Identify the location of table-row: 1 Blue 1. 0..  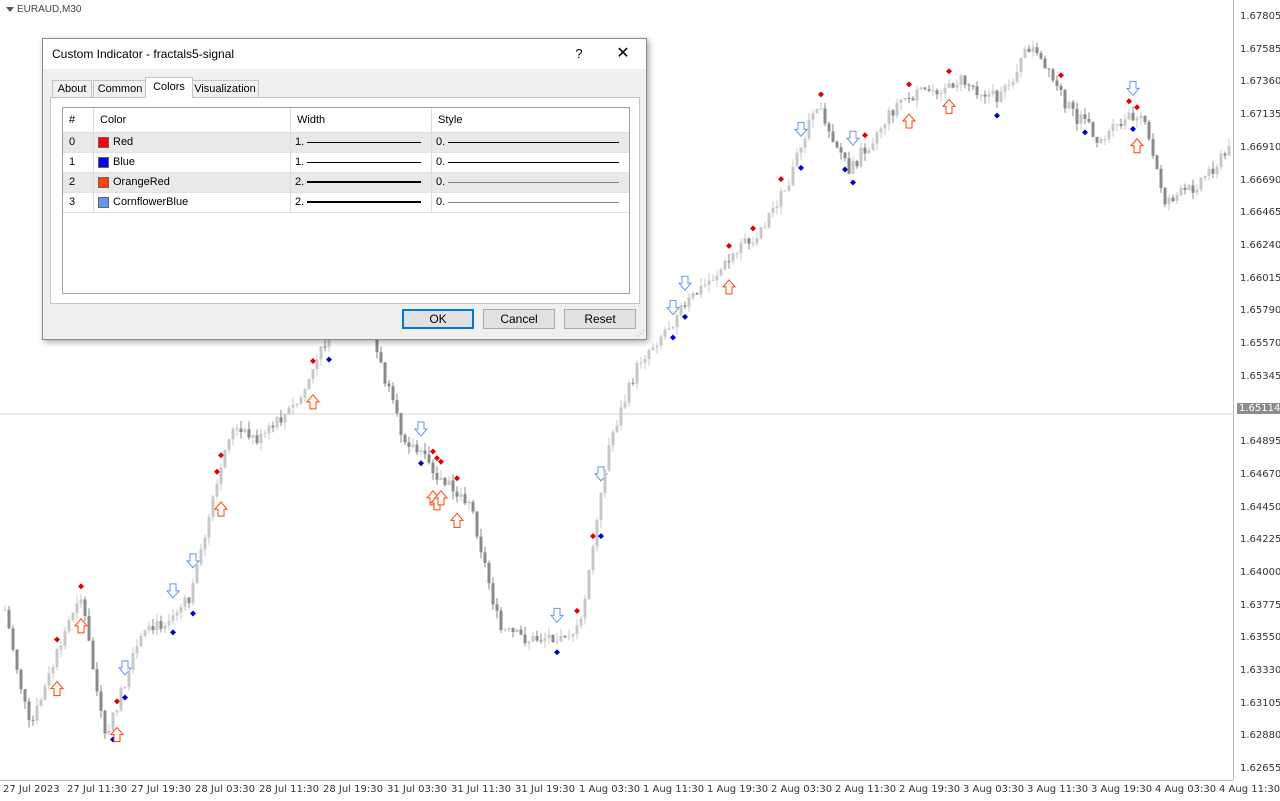
(346, 163).